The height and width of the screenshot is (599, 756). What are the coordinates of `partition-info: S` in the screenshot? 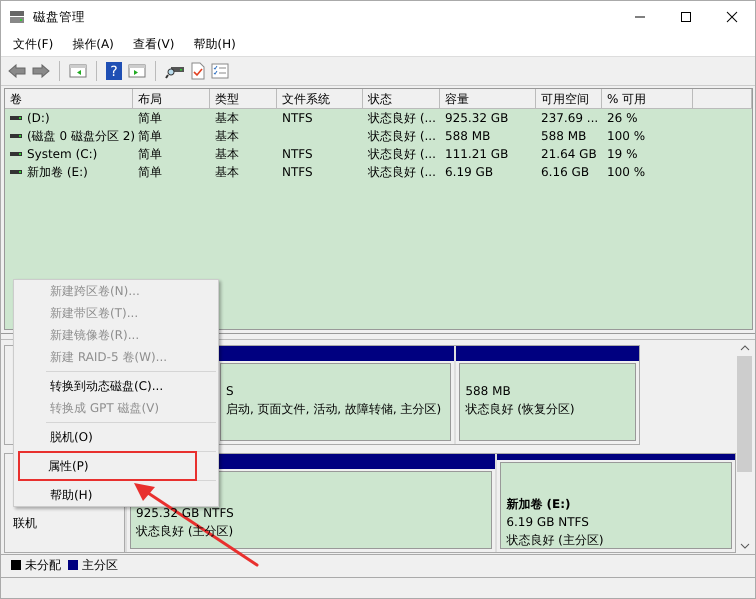 It's located at (230, 391).